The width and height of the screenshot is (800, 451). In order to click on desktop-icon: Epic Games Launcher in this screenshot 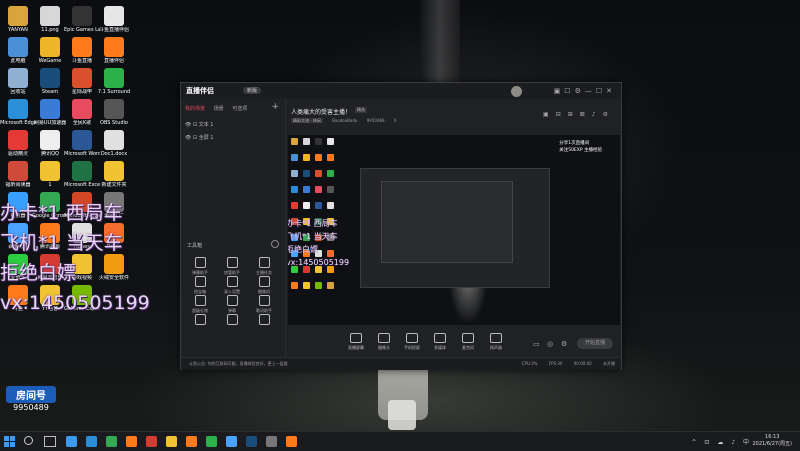, I will do `click(82, 19)`.